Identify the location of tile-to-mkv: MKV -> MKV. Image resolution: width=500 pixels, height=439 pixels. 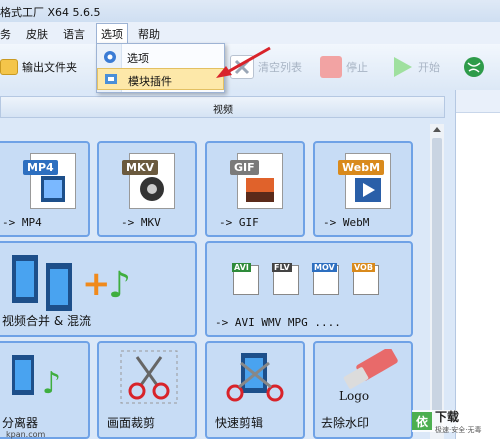
(147, 189).